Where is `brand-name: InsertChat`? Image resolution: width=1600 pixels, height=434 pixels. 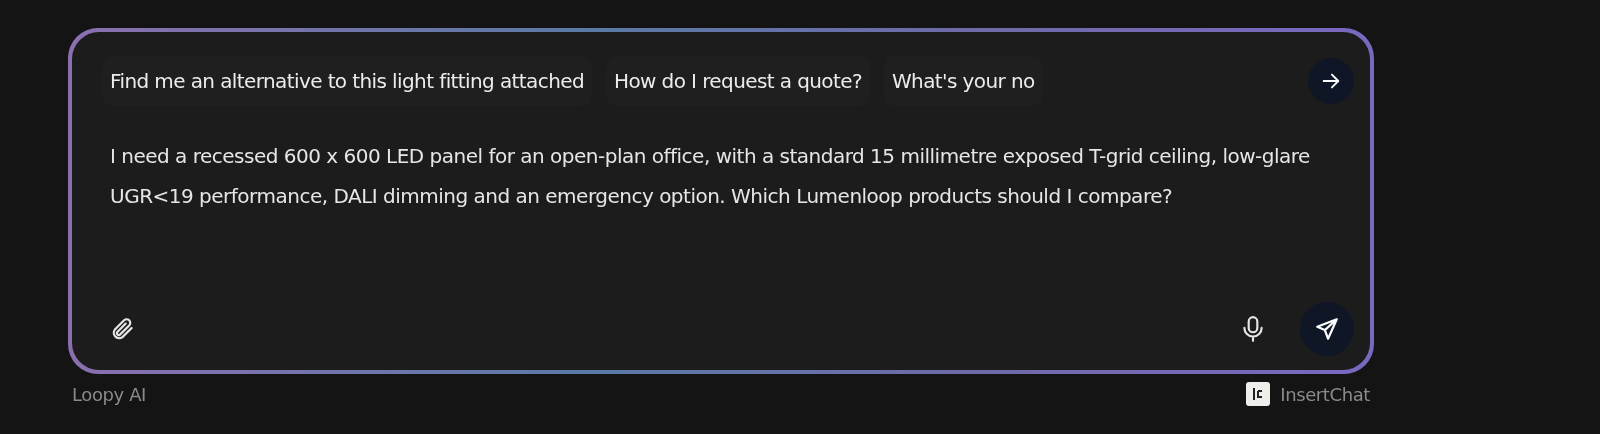
brand-name: InsertChat is located at coordinates (1325, 394).